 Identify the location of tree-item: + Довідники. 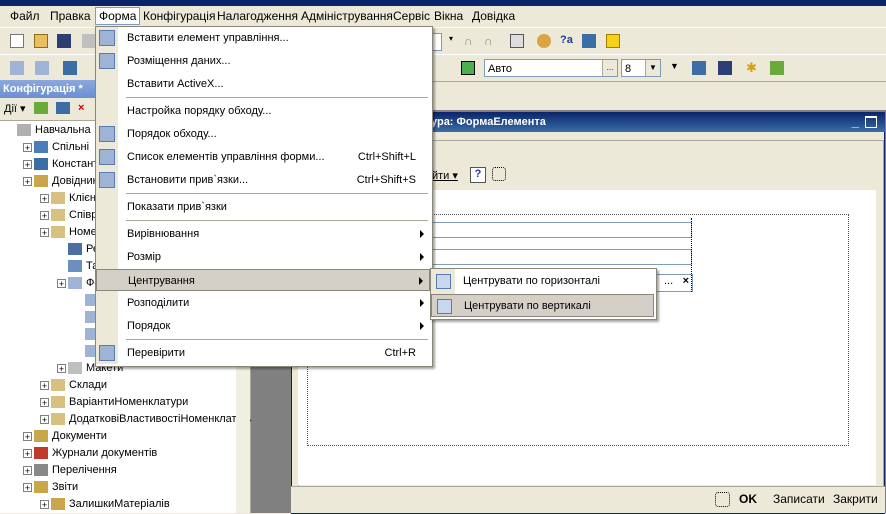
(63, 181).